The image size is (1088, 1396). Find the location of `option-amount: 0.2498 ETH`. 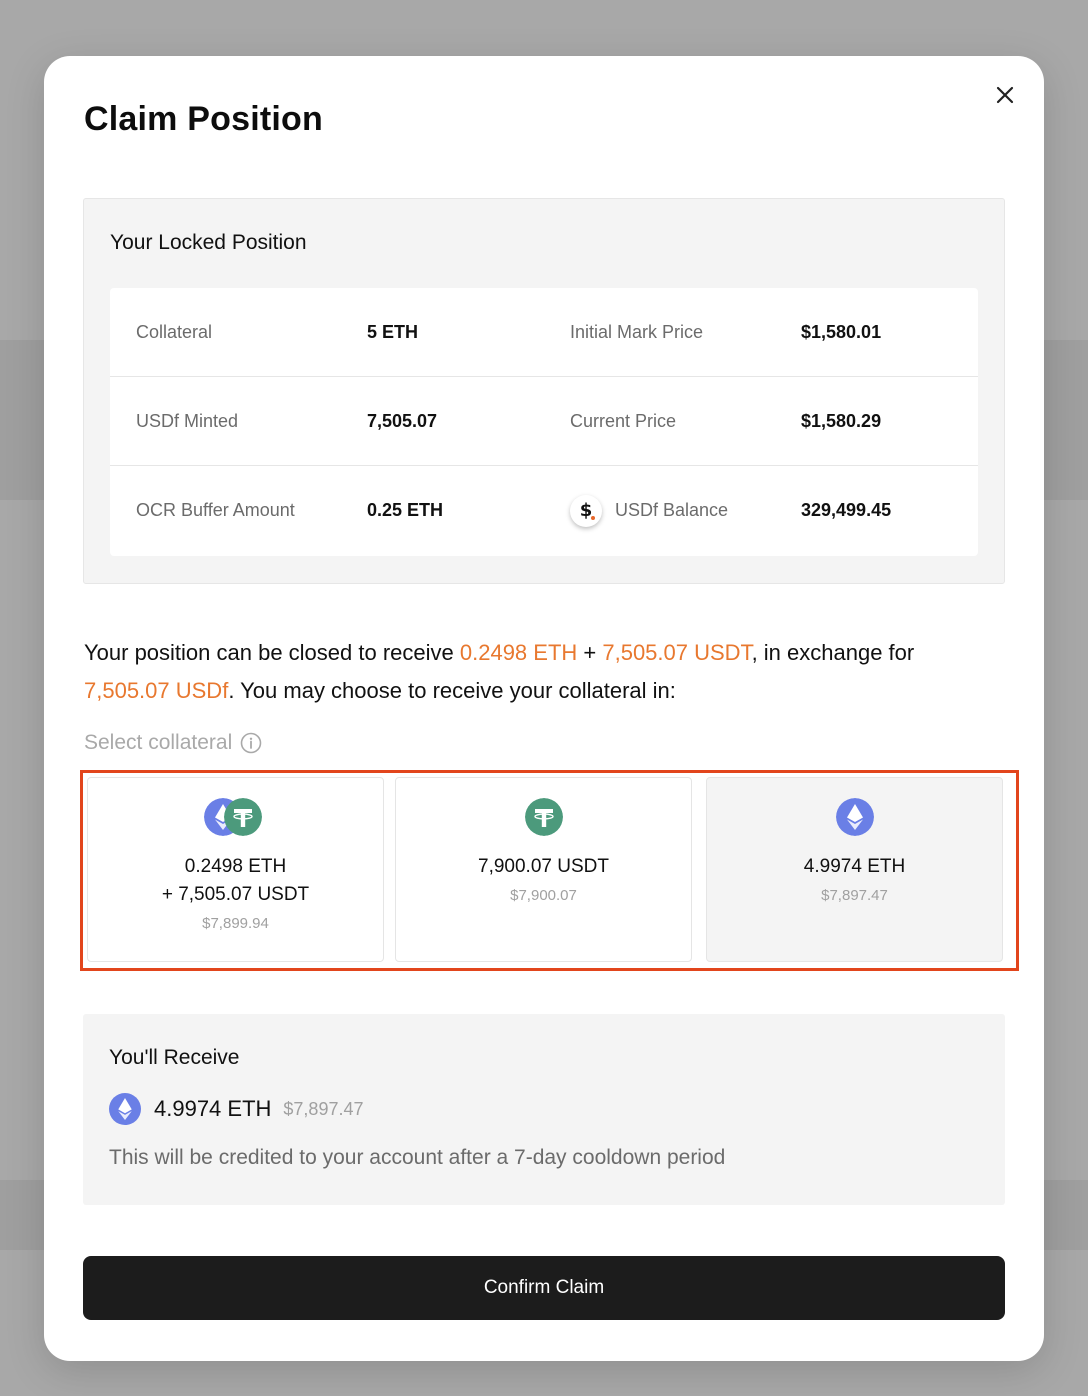

option-amount: 0.2498 ETH is located at coordinates (235, 866).